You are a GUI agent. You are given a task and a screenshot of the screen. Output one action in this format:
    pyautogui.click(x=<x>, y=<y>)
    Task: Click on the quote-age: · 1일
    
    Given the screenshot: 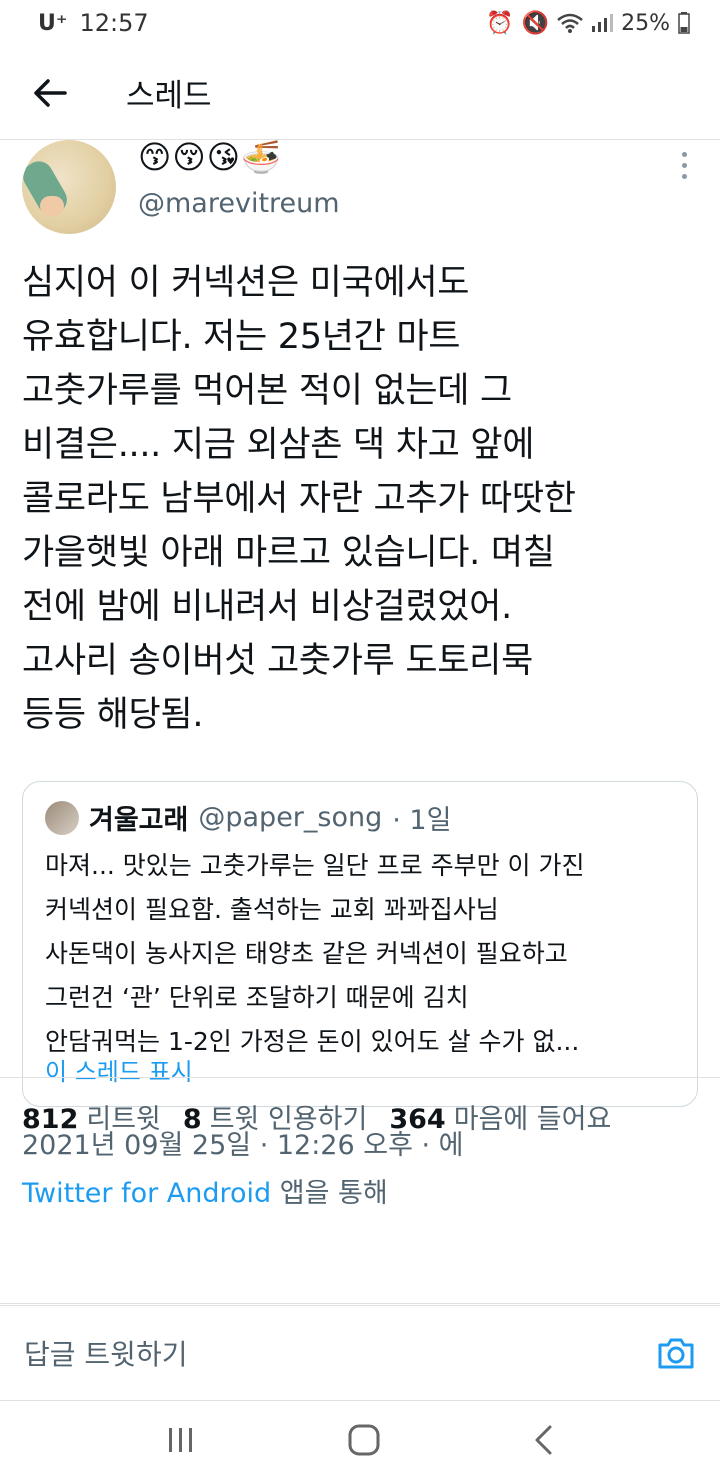 What is the action you would take?
    pyautogui.click(x=422, y=820)
    